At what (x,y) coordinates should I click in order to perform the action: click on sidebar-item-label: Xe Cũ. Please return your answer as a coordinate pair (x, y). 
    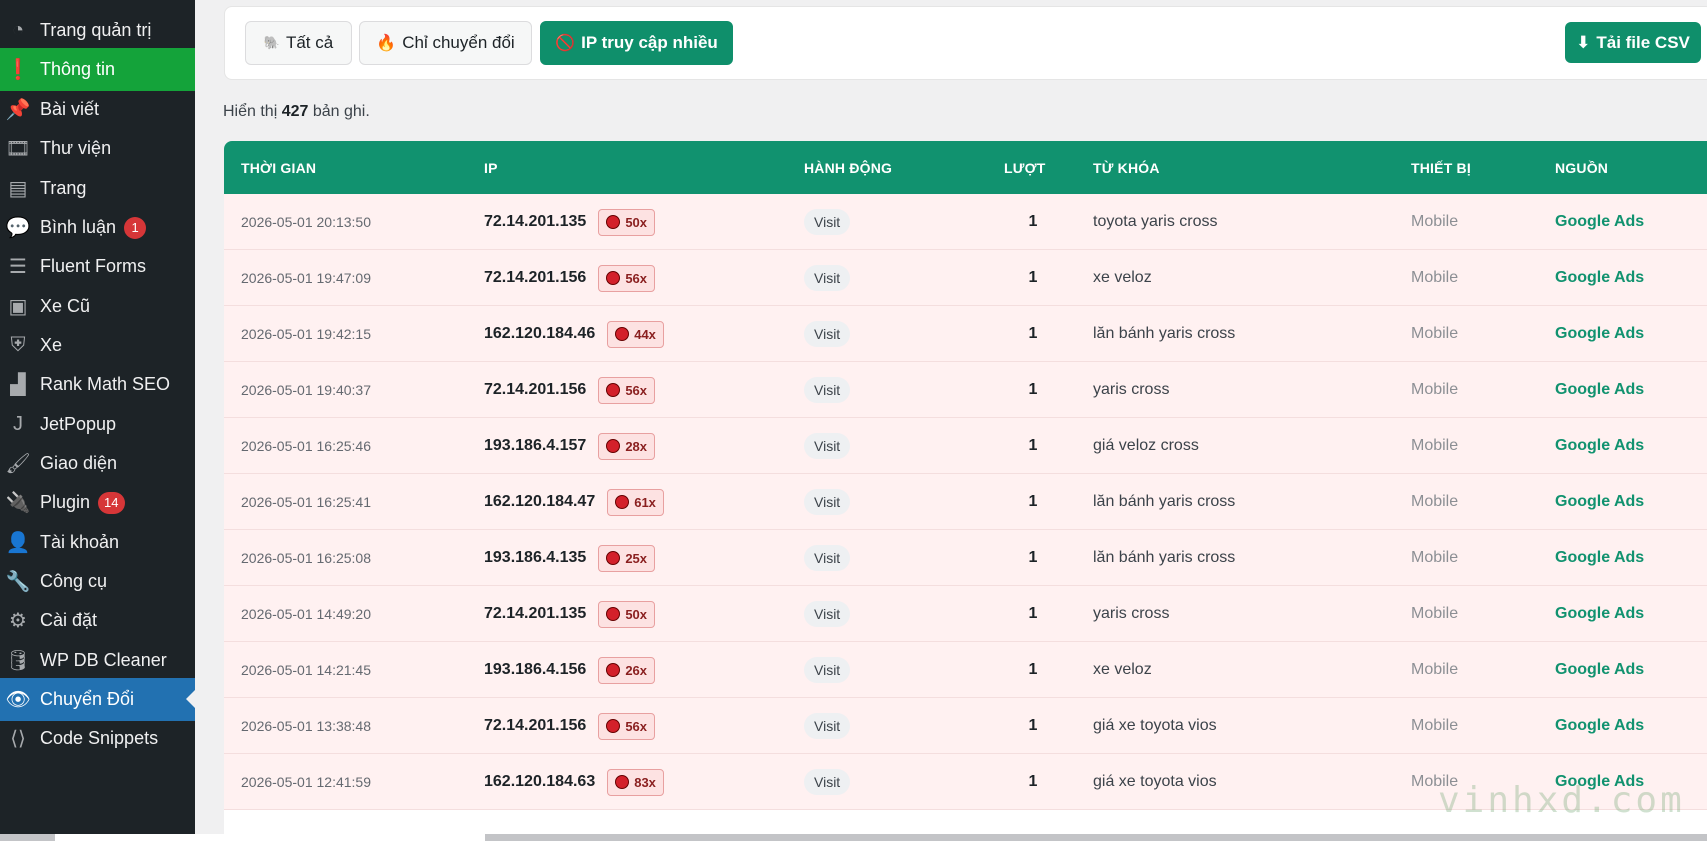
    Looking at the image, I should click on (65, 306).